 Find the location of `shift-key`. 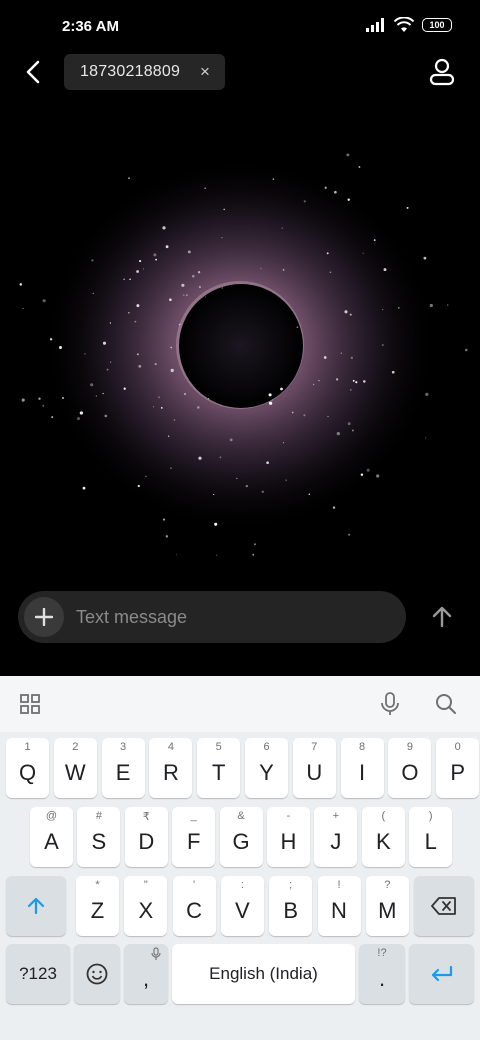

shift-key is located at coordinates (36, 906).